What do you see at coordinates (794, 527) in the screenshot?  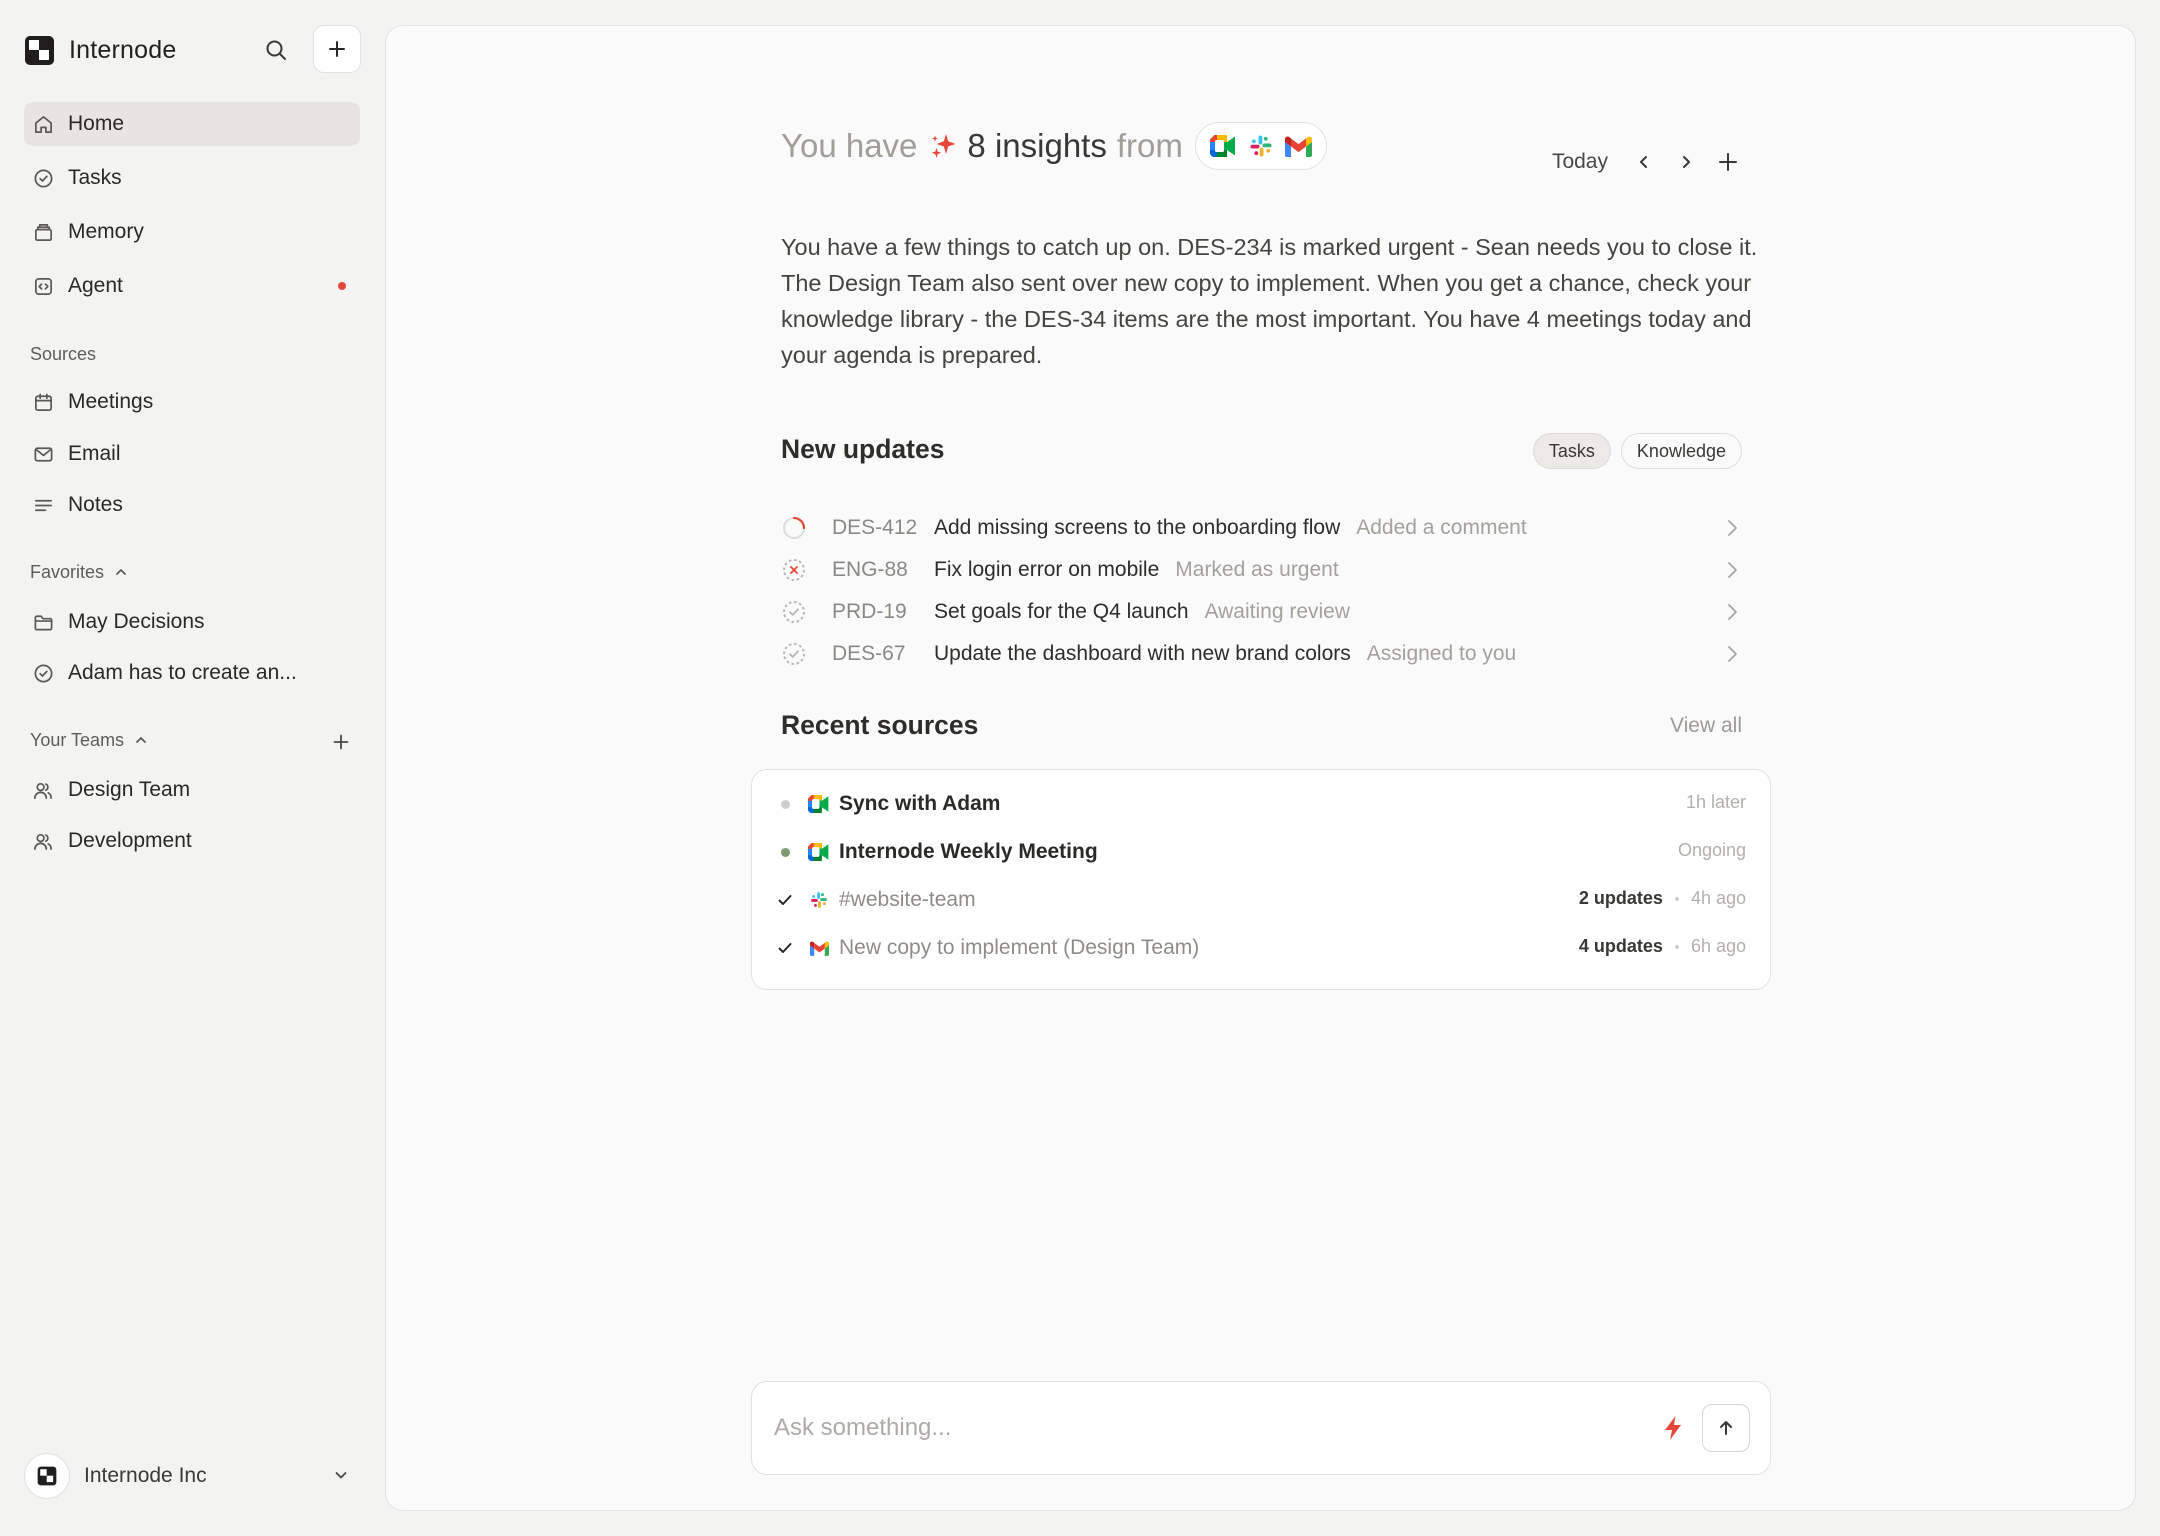 I see `in-progress-status-icon` at bounding box center [794, 527].